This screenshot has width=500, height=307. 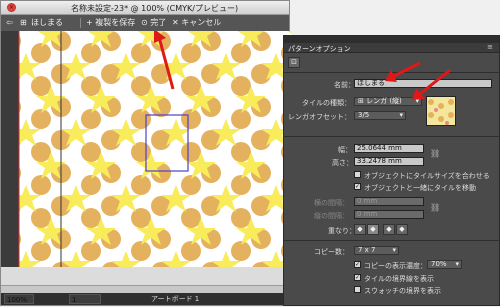 What do you see at coordinates (406, 70) in the screenshot?
I see `annotation-arrow-name` at bounding box center [406, 70].